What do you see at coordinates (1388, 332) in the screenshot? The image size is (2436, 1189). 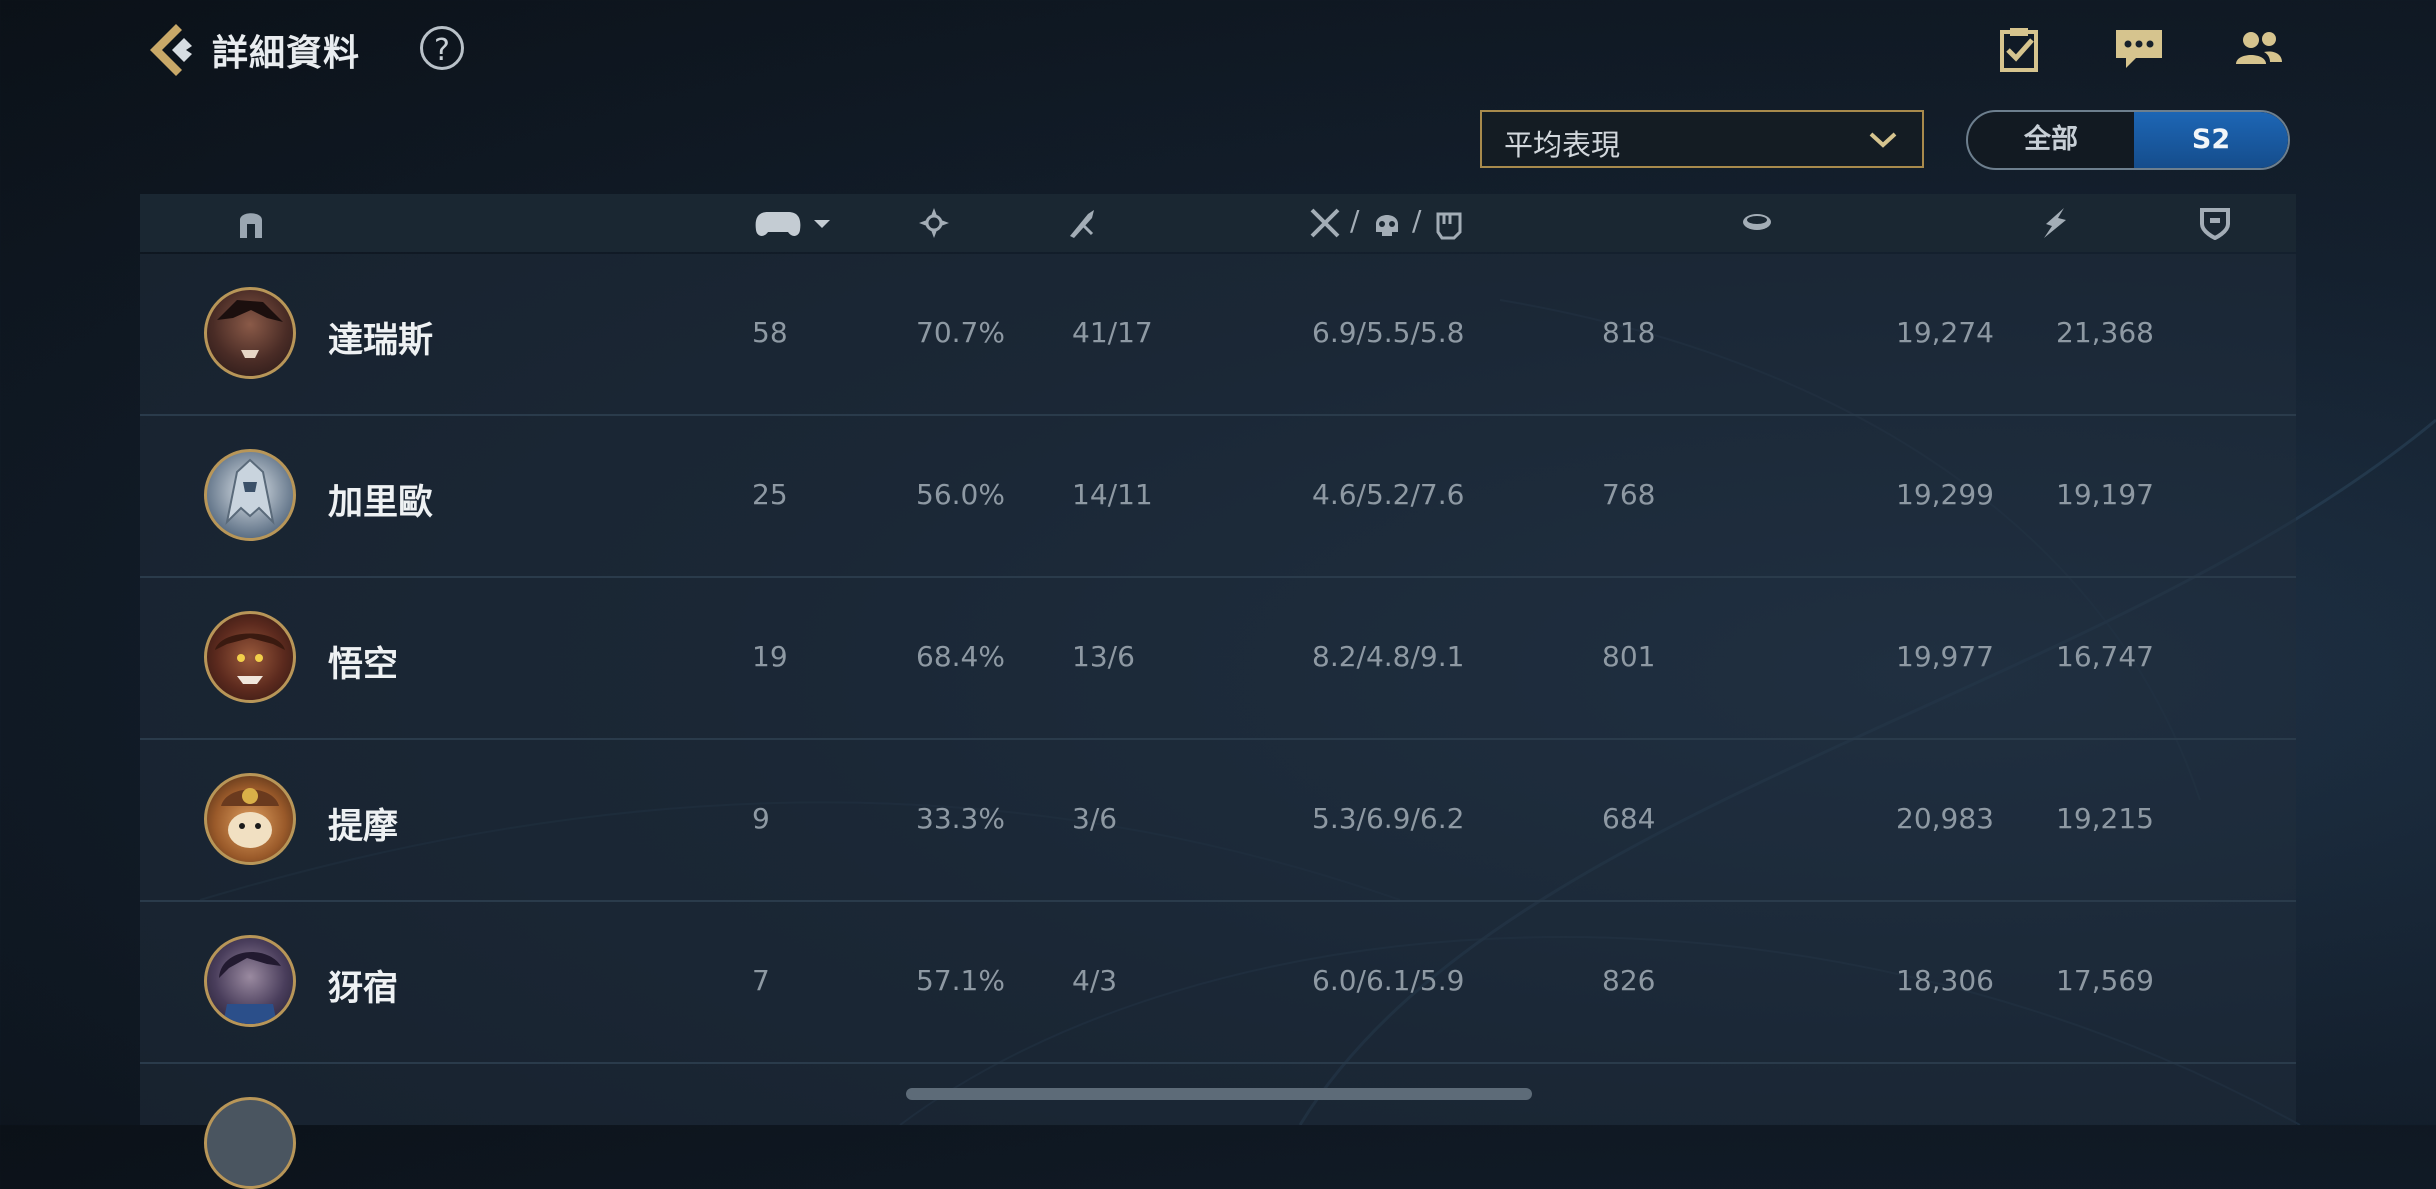 I see `kda: 6.9/5.5/5.8` at bounding box center [1388, 332].